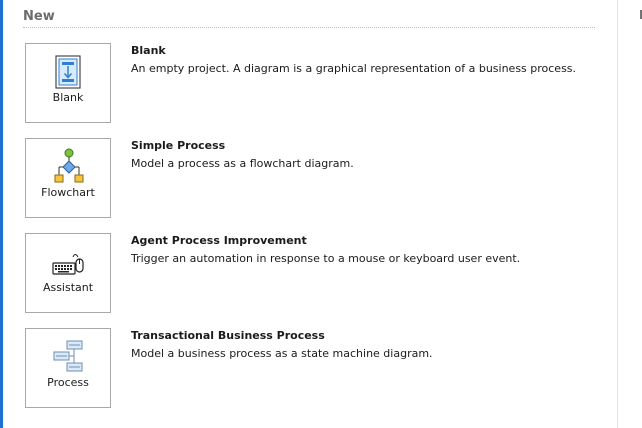 The height and width of the screenshot is (428, 642). Describe the element at coordinates (629, 214) in the screenshot. I see `side-panel: L` at that location.